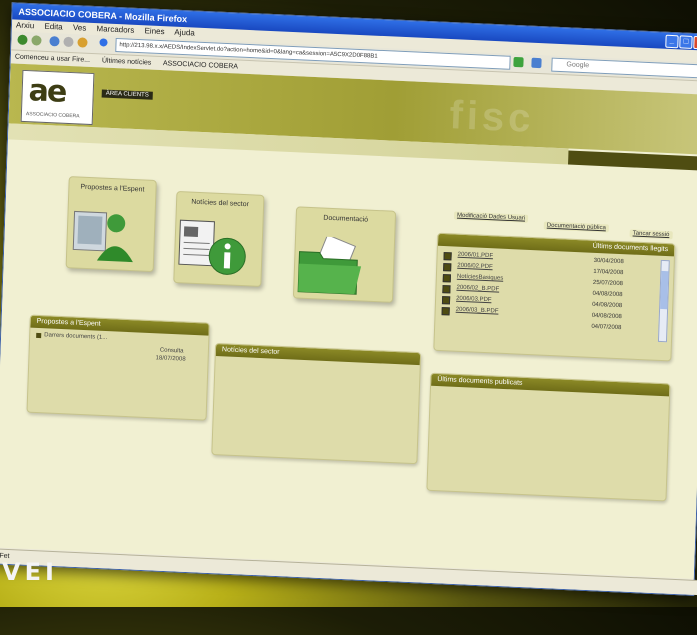  I want to click on person-screen-icon, so click(102, 236).